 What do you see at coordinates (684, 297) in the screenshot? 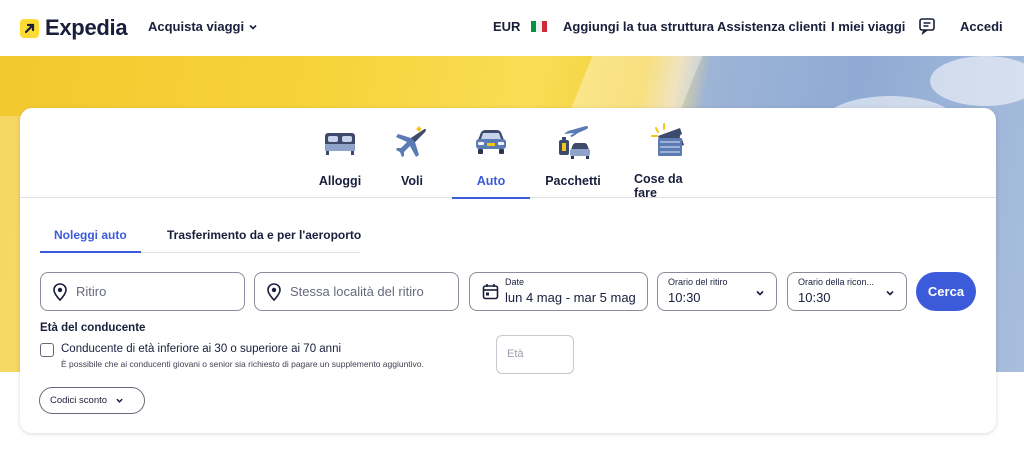
I see `pickup-time-value: 10:30` at bounding box center [684, 297].